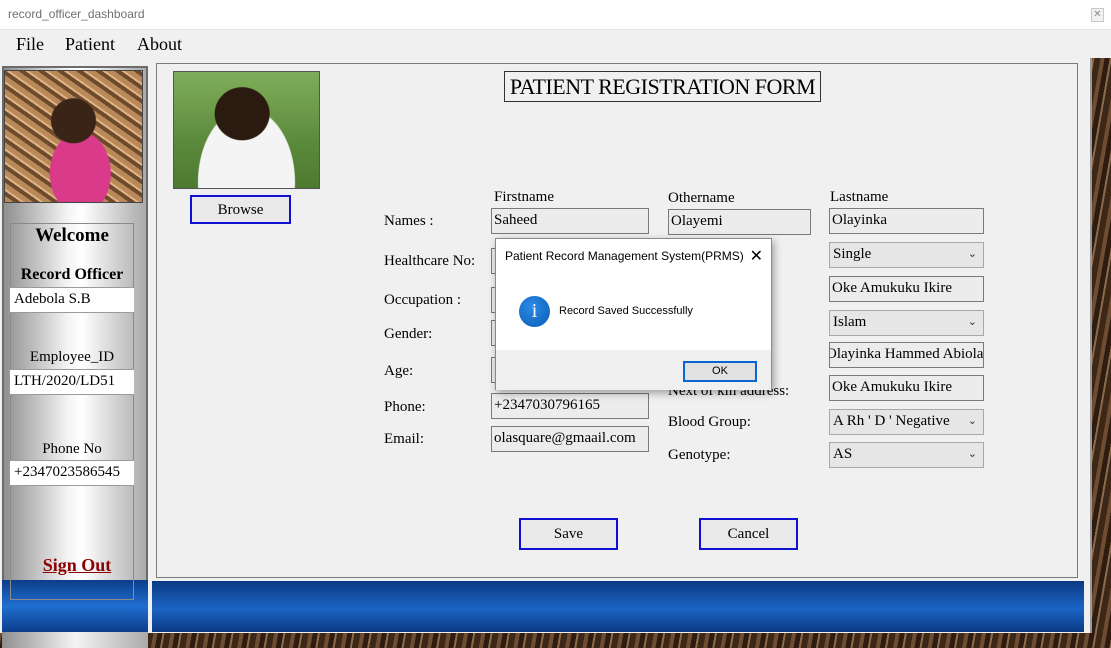 The image size is (1111, 648). What do you see at coordinates (699, 455) in the screenshot?
I see `genotype-label: Genotype:` at bounding box center [699, 455].